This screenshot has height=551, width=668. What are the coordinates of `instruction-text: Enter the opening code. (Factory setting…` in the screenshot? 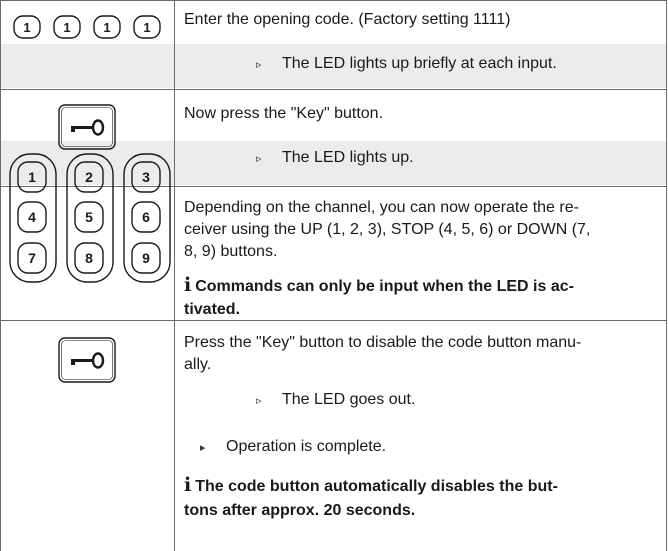 It's located at (347, 19).